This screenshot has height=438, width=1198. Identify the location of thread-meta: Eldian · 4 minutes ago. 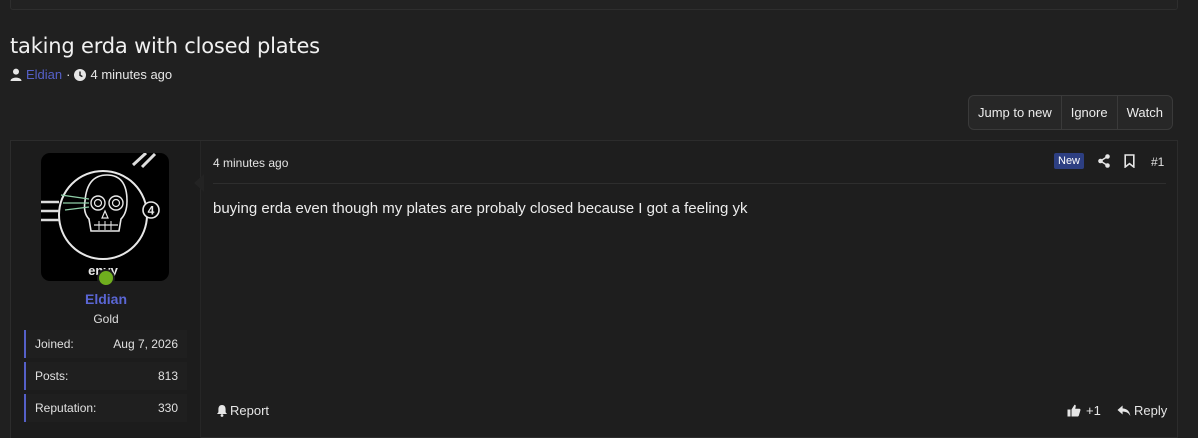
(91, 74).